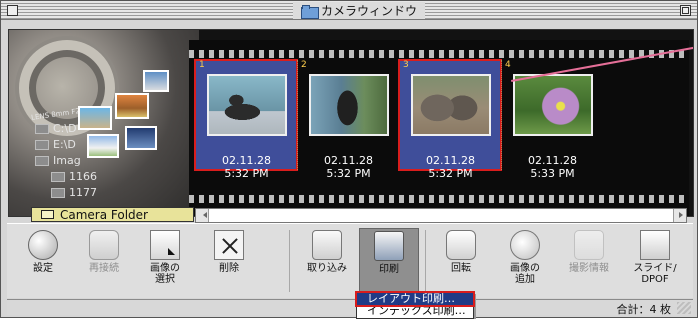  Describe the element at coordinates (327, 268) in the screenshot. I see `import-label: 取り込み` at that location.